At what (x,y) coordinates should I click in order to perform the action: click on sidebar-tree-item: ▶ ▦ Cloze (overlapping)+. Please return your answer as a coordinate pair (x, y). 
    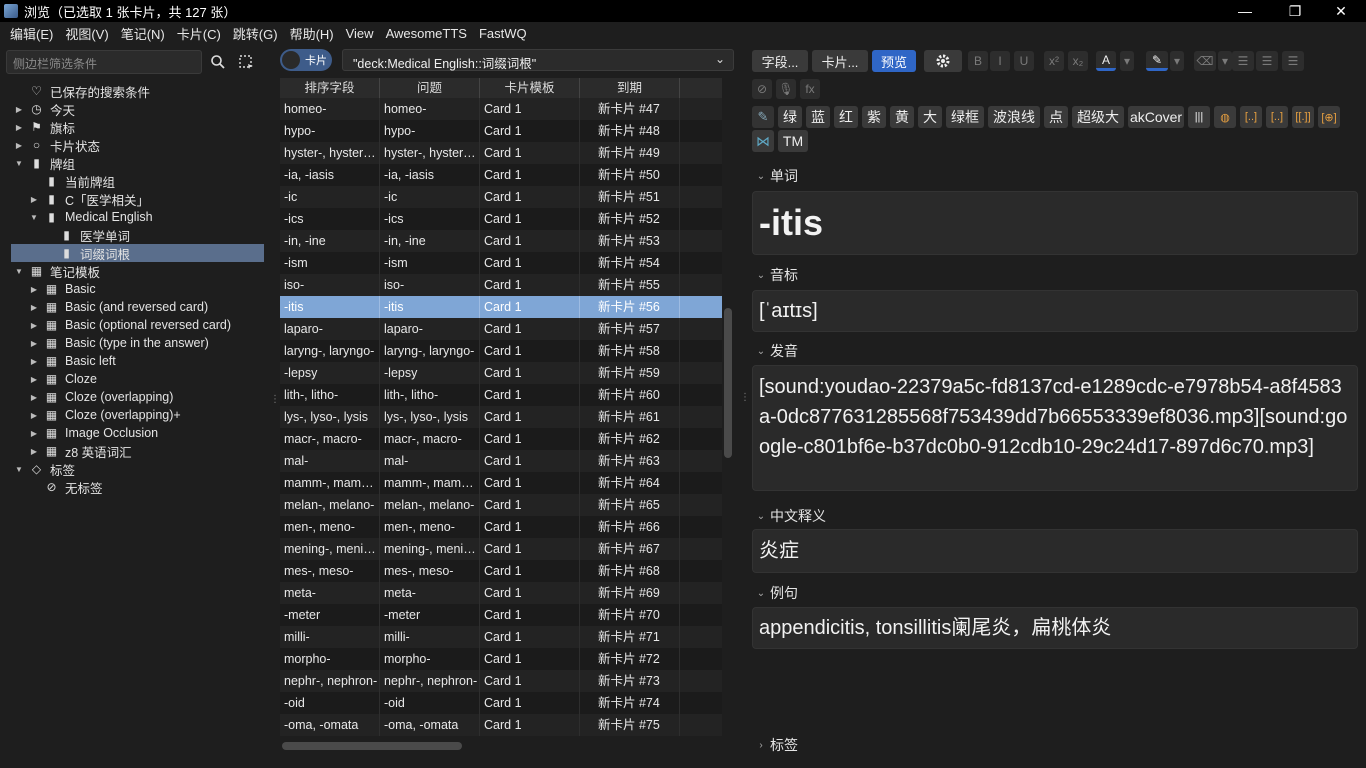
    Looking at the image, I should click on (134, 415).